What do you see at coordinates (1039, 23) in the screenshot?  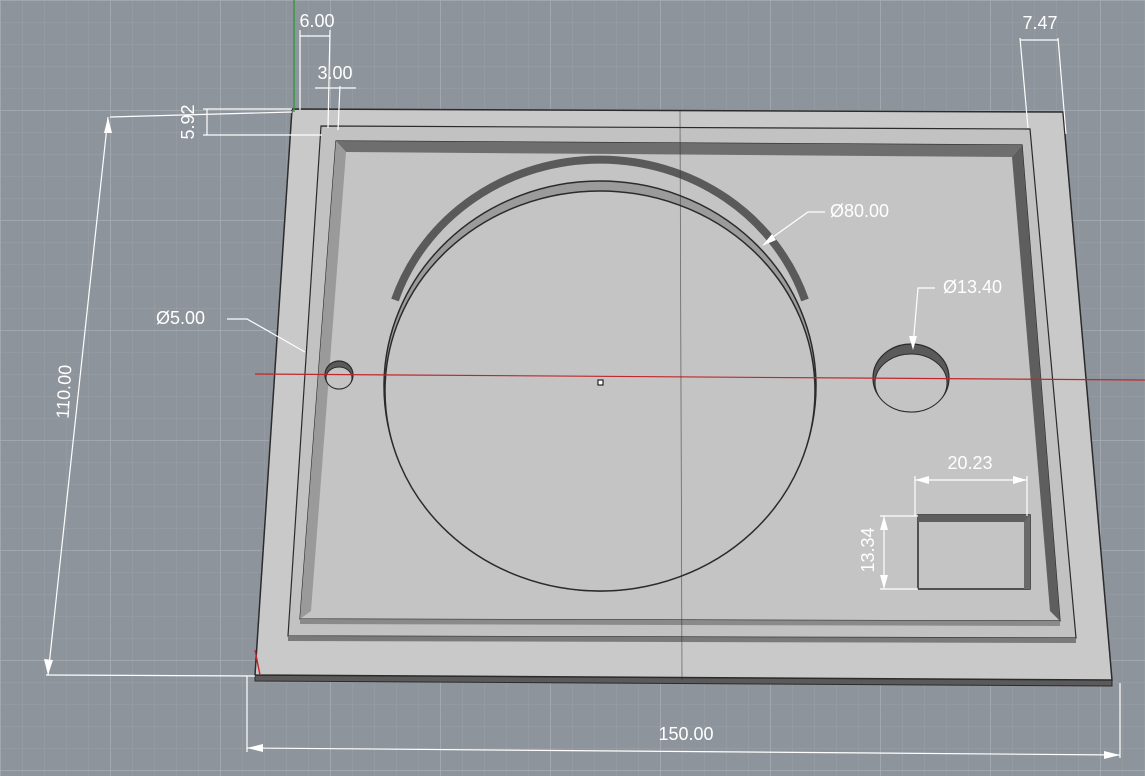 I see `right-offset-dimension-text: 7.47` at bounding box center [1039, 23].